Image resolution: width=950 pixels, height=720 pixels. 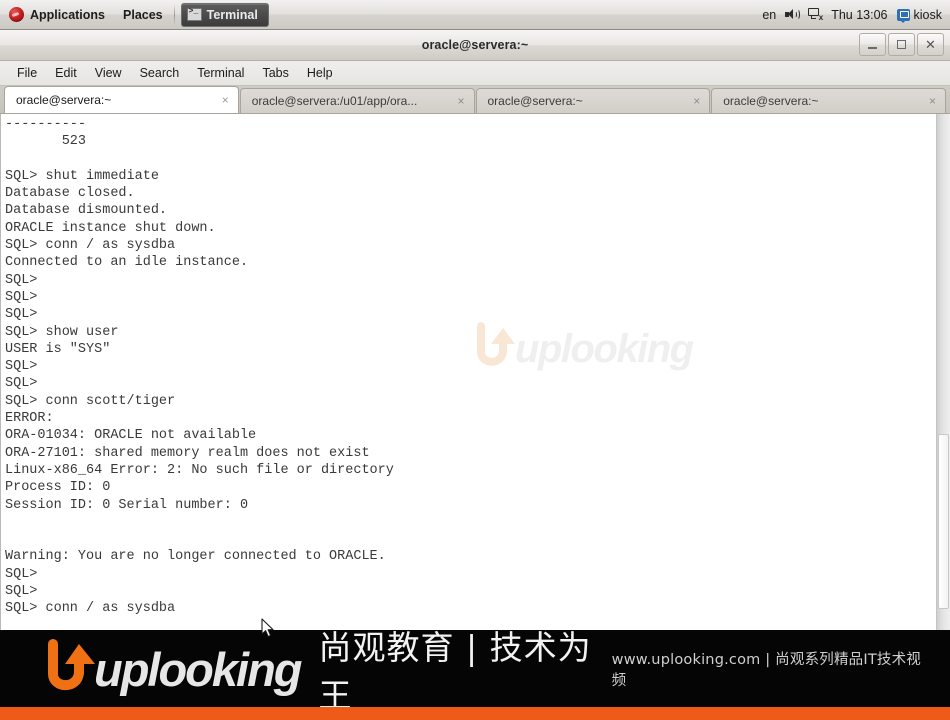 What do you see at coordinates (455, 672) in the screenshot?
I see `banner-tagline: 尚观教育 | 技术为王` at bounding box center [455, 672].